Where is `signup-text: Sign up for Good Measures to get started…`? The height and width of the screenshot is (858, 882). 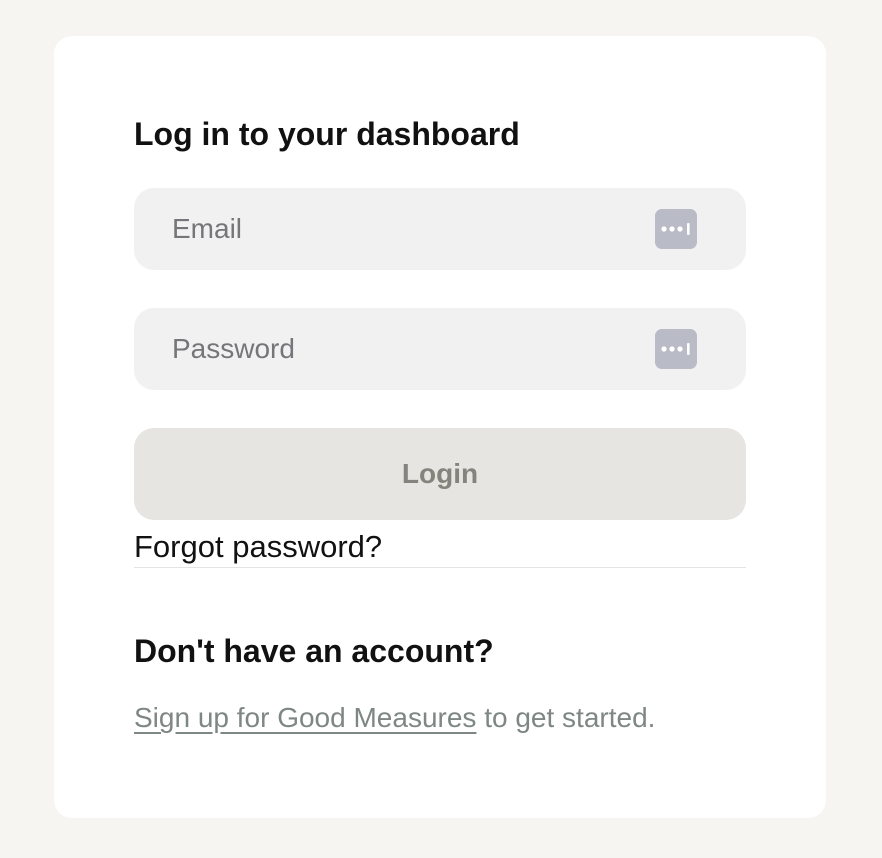
signup-text: Sign up for Good Measures to get started… is located at coordinates (394, 718).